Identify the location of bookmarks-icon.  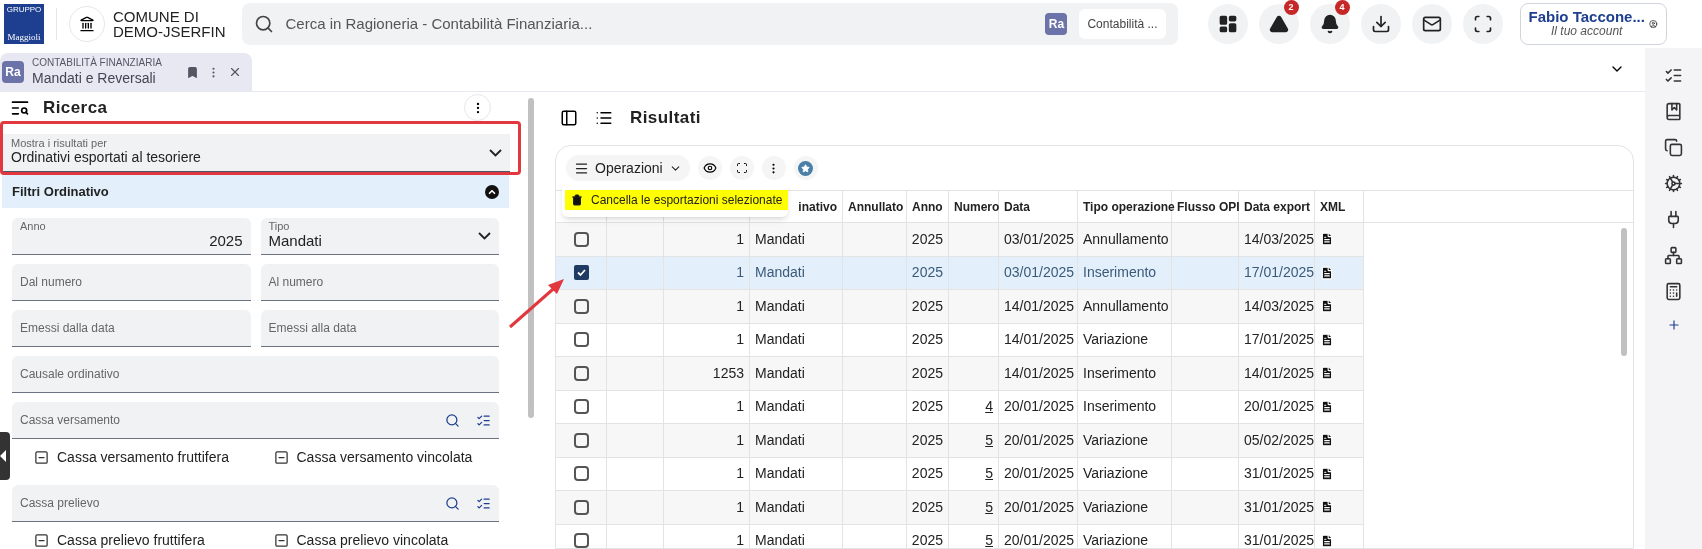
(1673, 111).